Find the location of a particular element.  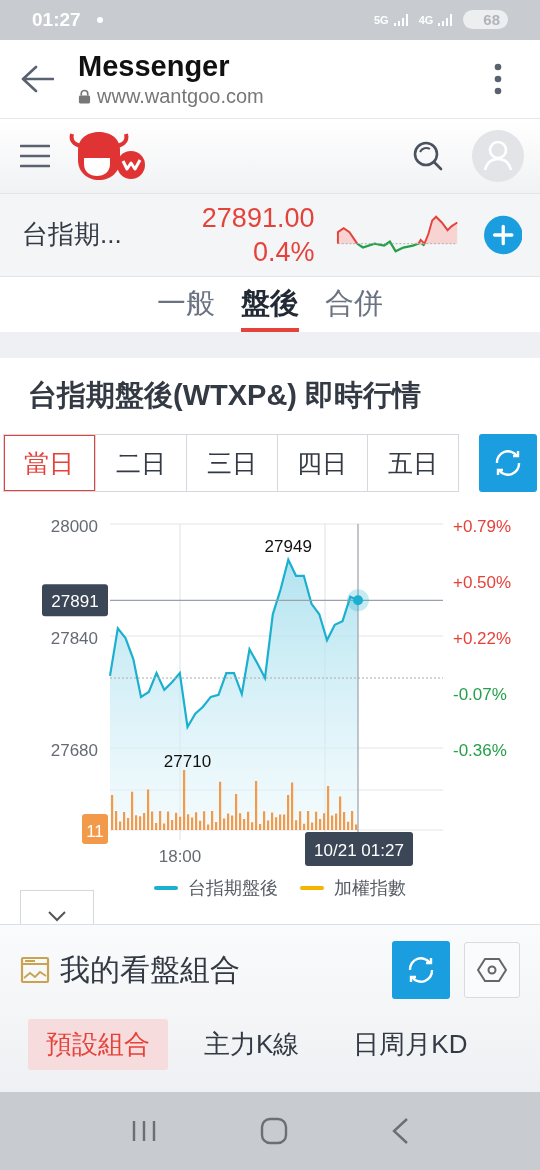

back-arrow-icon is located at coordinates (37, 78).